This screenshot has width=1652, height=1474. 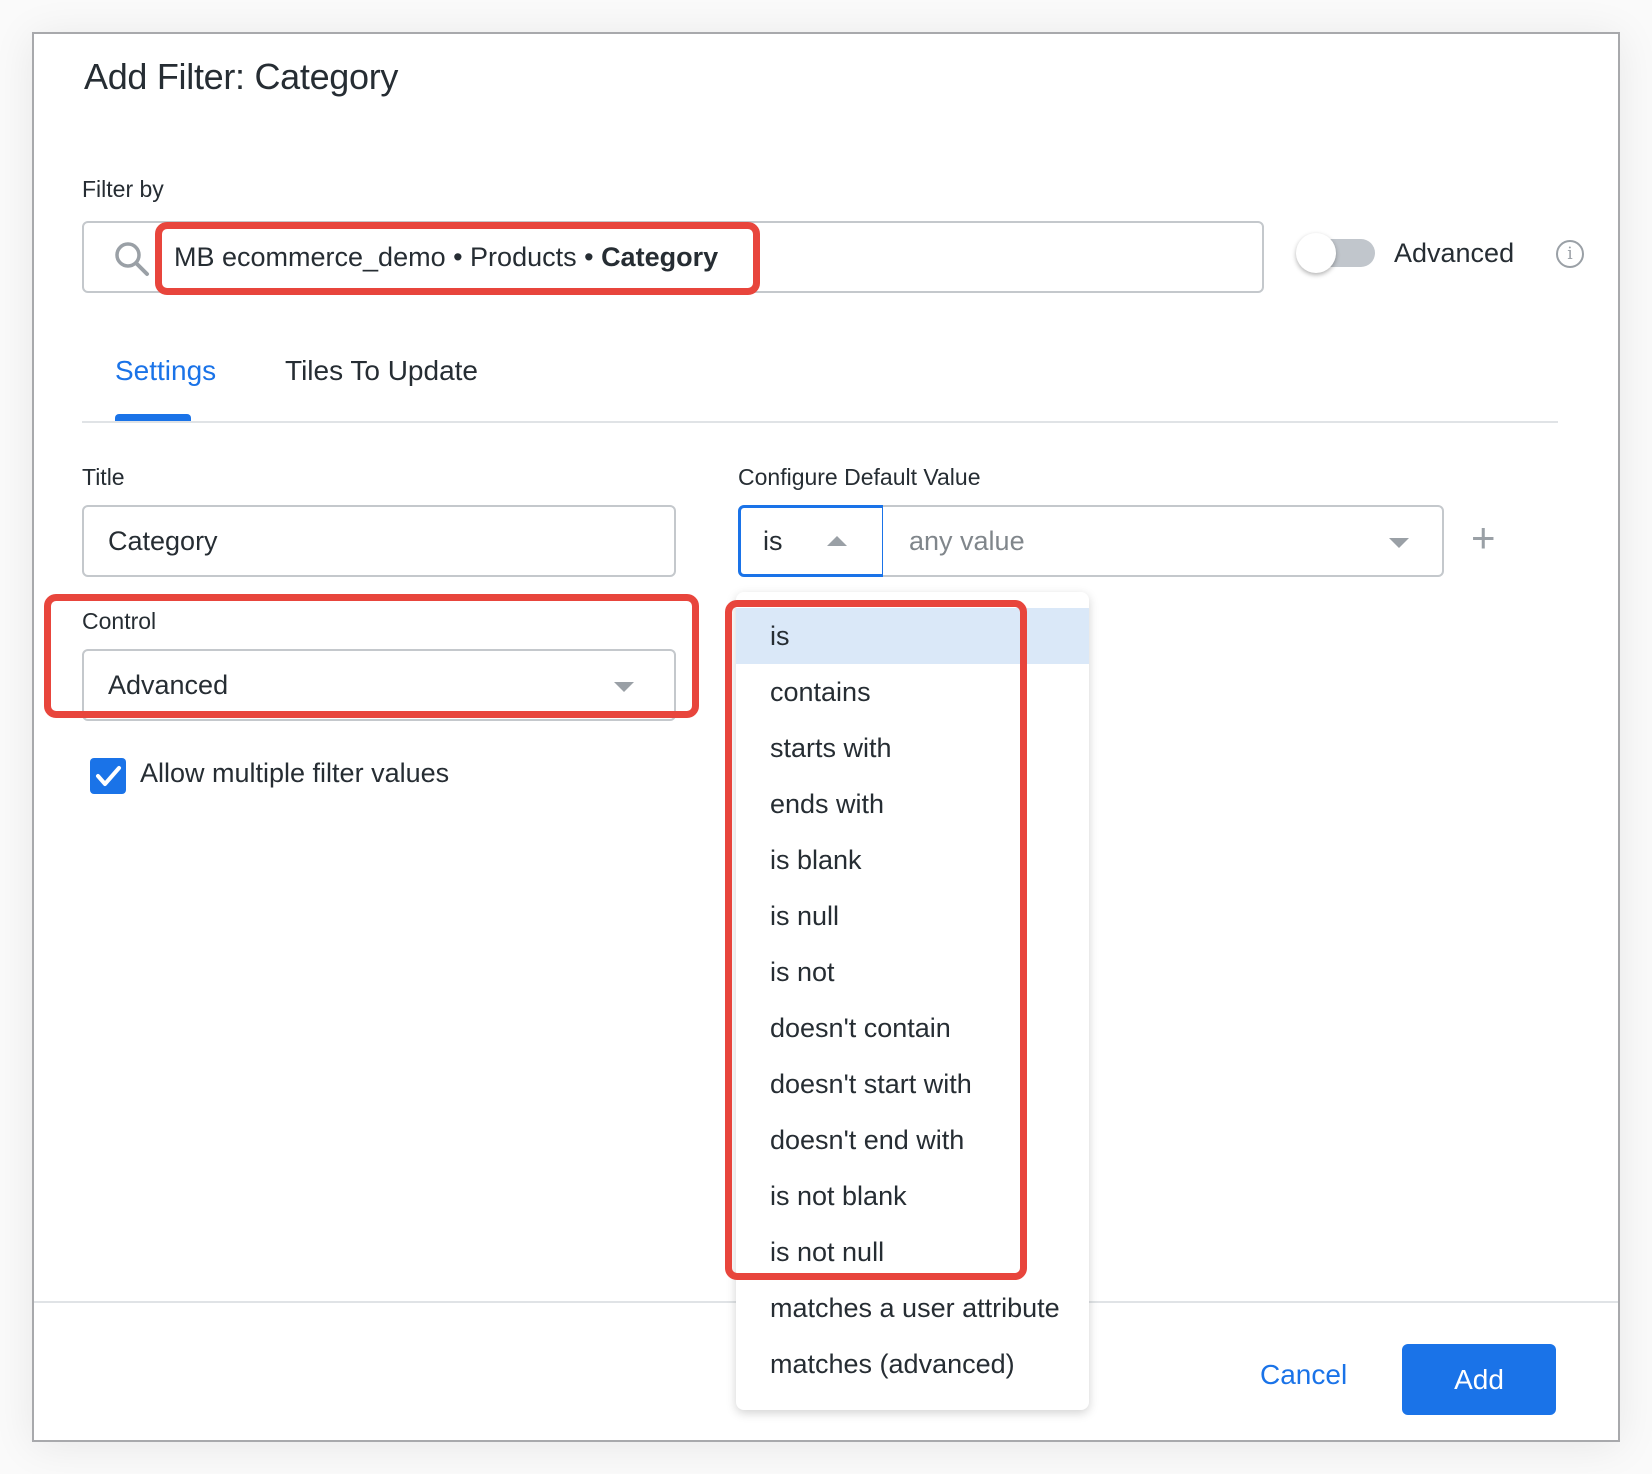 I want to click on chevron-up-icon, so click(x=837, y=541).